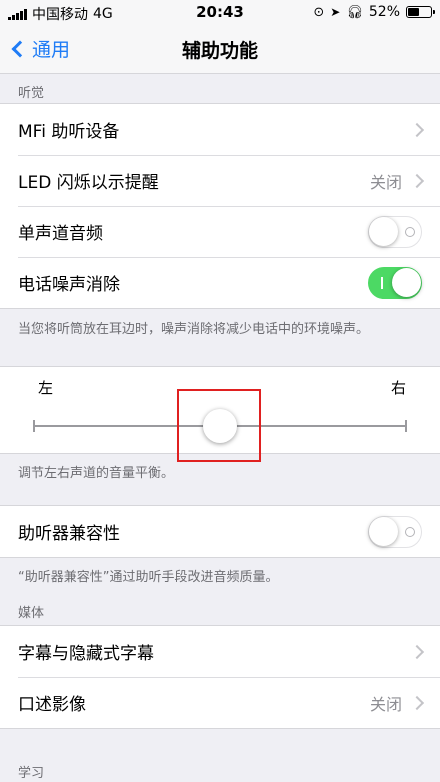 The width and height of the screenshot is (440, 782). What do you see at coordinates (406, 426) in the screenshot?
I see `slider-right-cap` at bounding box center [406, 426].